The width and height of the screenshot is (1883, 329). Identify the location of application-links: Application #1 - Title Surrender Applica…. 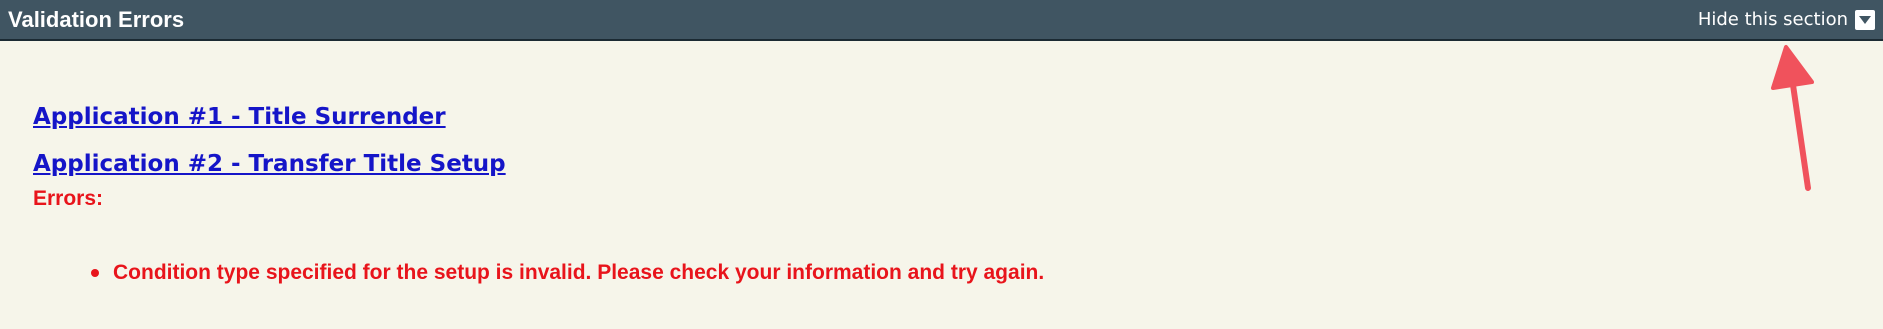
(269, 140).